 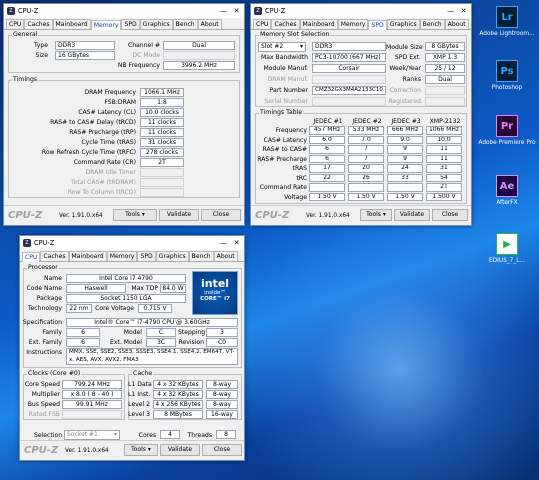 What do you see at coordinates (41, 55) in the screenshot?
I see `size-label: Size` at bounding box center [41, 55].